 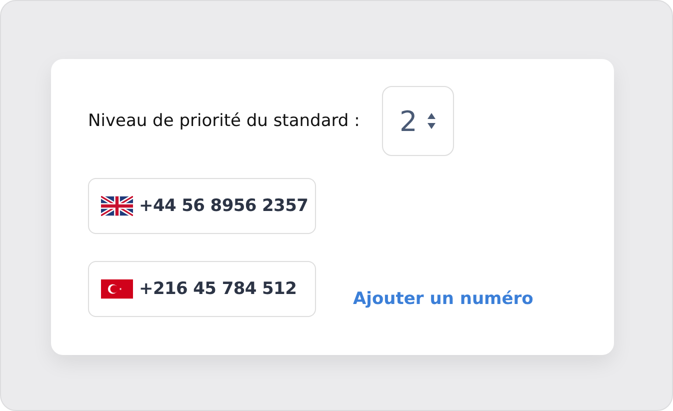 I want to click on priority-label: Niveau de priorité du standard :, so click(x=224, y=121).